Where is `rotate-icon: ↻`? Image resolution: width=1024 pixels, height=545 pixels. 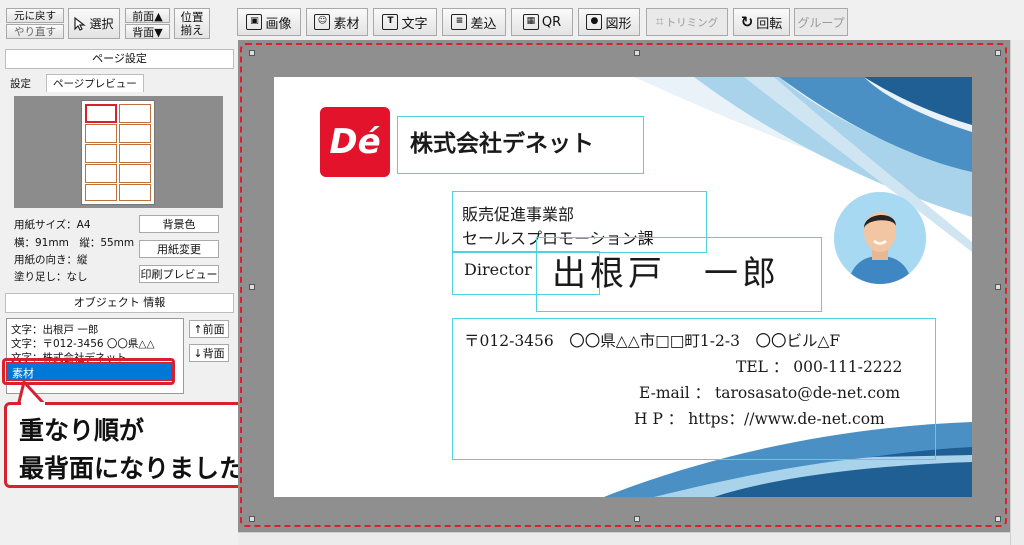 rotate-icon: ↻ is located at coordinates (747, 22).